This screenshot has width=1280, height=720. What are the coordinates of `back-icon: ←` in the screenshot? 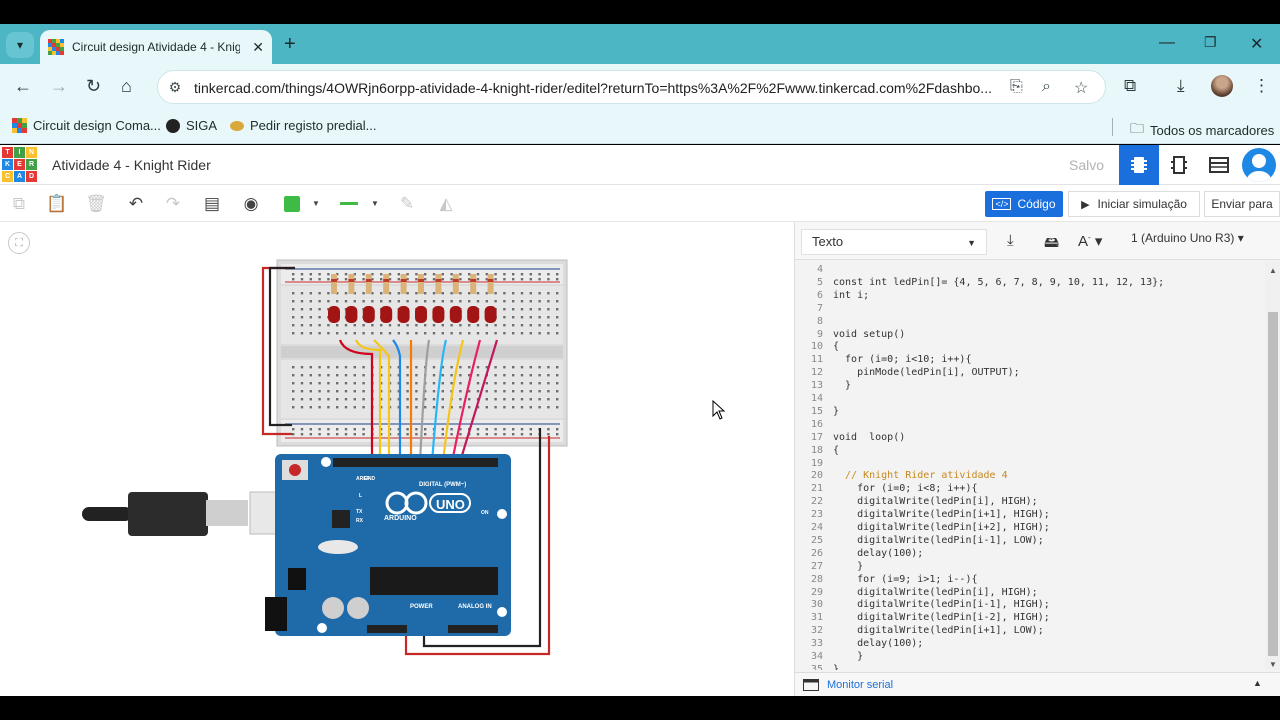 It's located at (23, 86).